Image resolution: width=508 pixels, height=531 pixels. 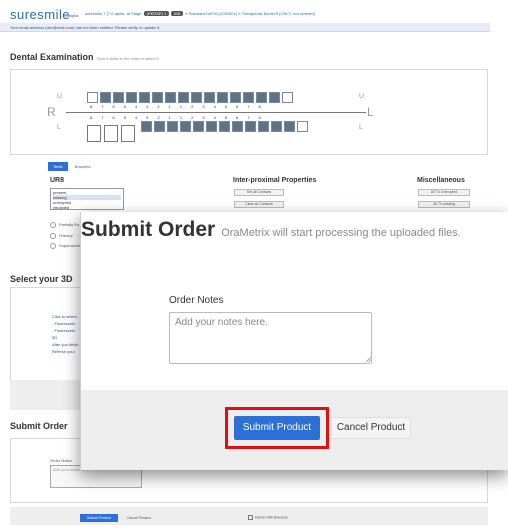 I want to click on tooth-ll5, so click(x=263, y=126).